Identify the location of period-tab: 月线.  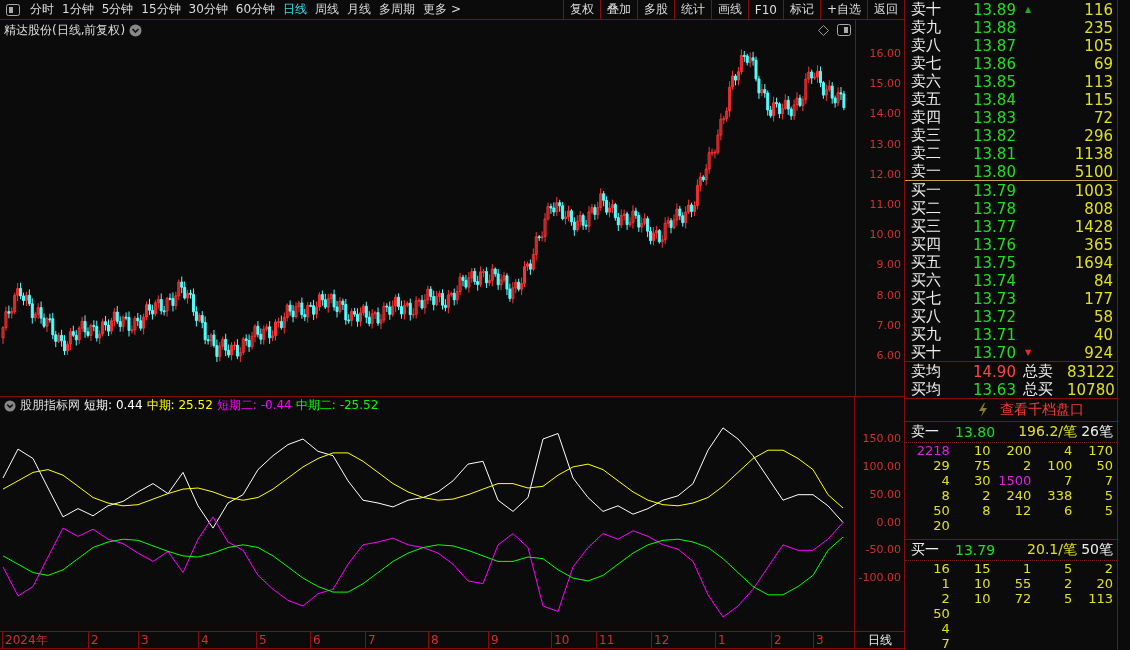
(359, 9).